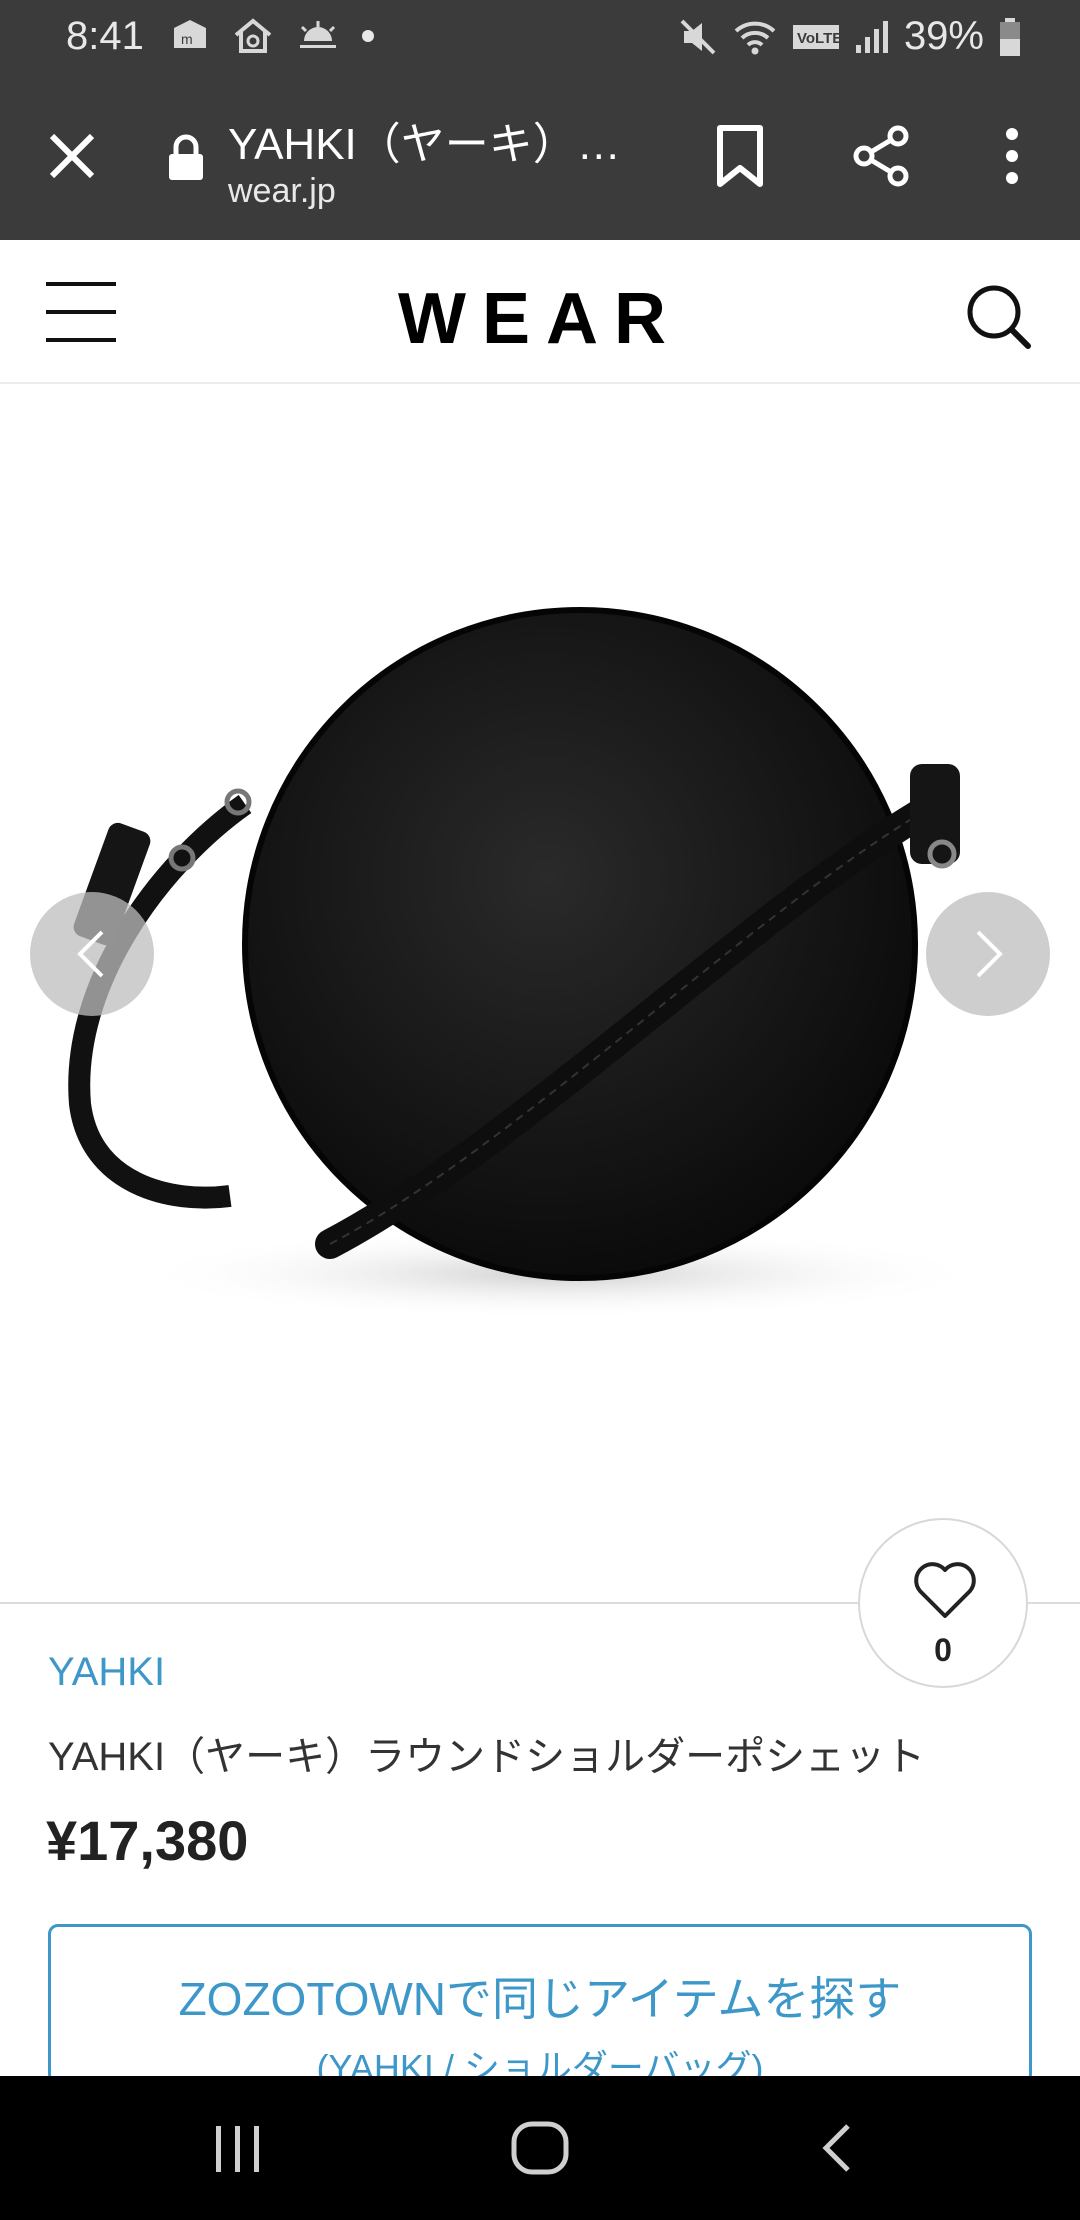 This screenshot has height=2220, width=1080. Describe the element at coordinates (487, 1757) in the screenshot. I see `product-name: YAHKI（ヤーキ）ラウンドショルダーポシェット` at that location.